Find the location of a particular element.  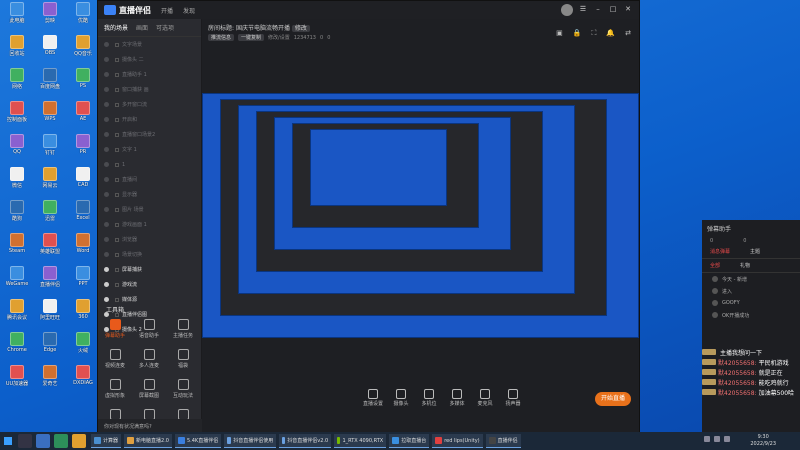

source-item: 直播间 is located at coordinates (149, 179).